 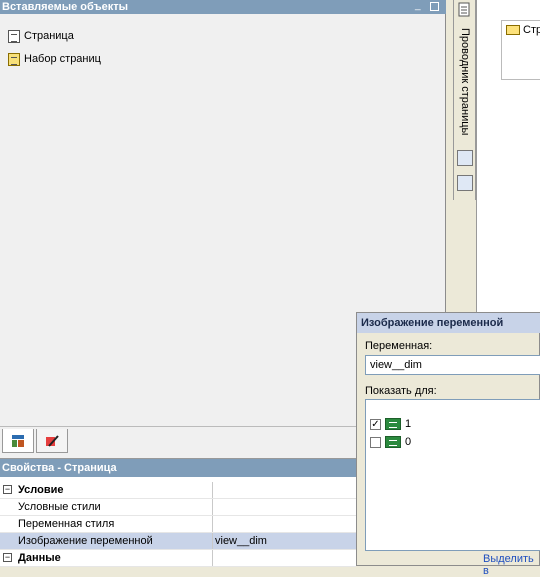 I want to click on property-name: Переменная стиля, so click(x=106, y=524).